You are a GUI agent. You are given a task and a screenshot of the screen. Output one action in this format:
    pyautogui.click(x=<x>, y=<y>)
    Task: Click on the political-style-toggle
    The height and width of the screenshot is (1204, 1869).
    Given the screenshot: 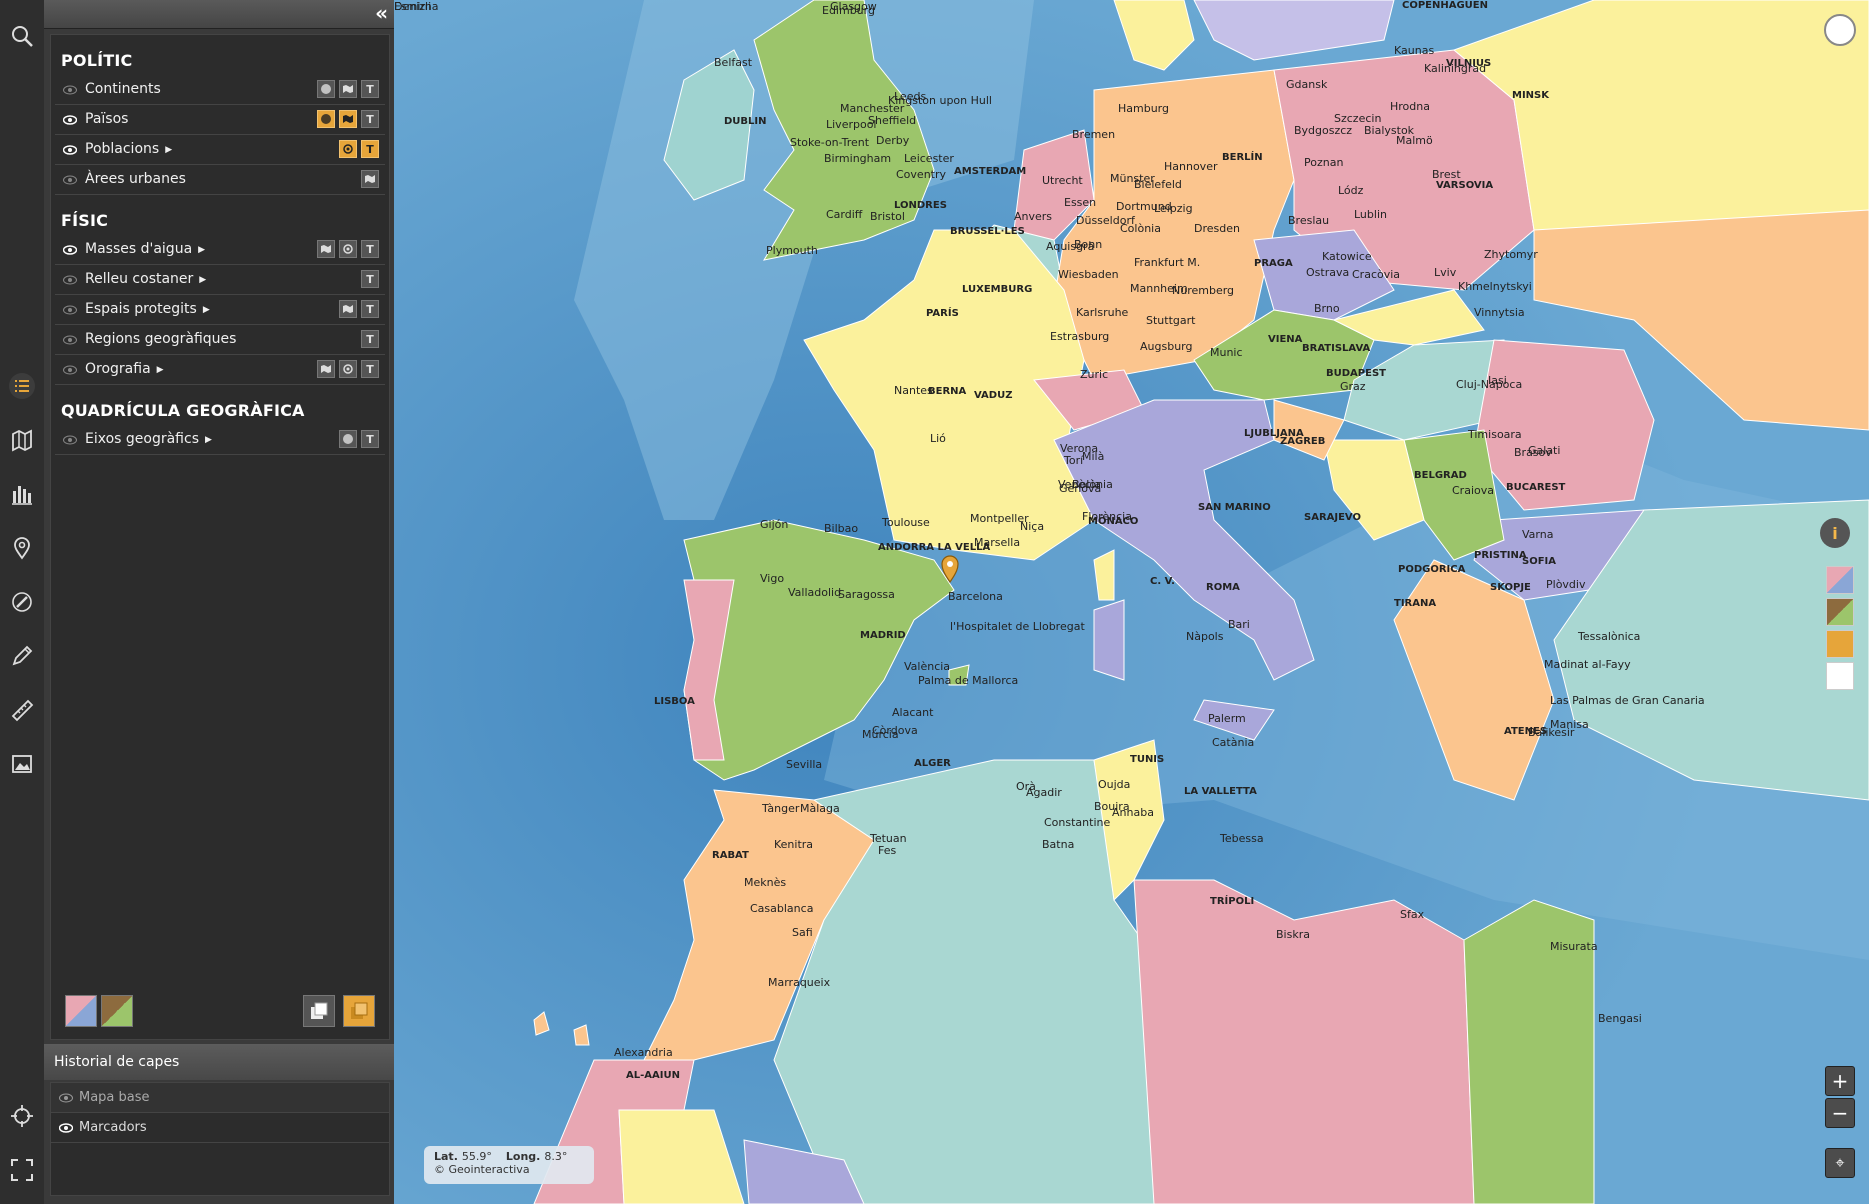 What is the action you would take?
    pyautogui.click(x=1840, y=580)
    